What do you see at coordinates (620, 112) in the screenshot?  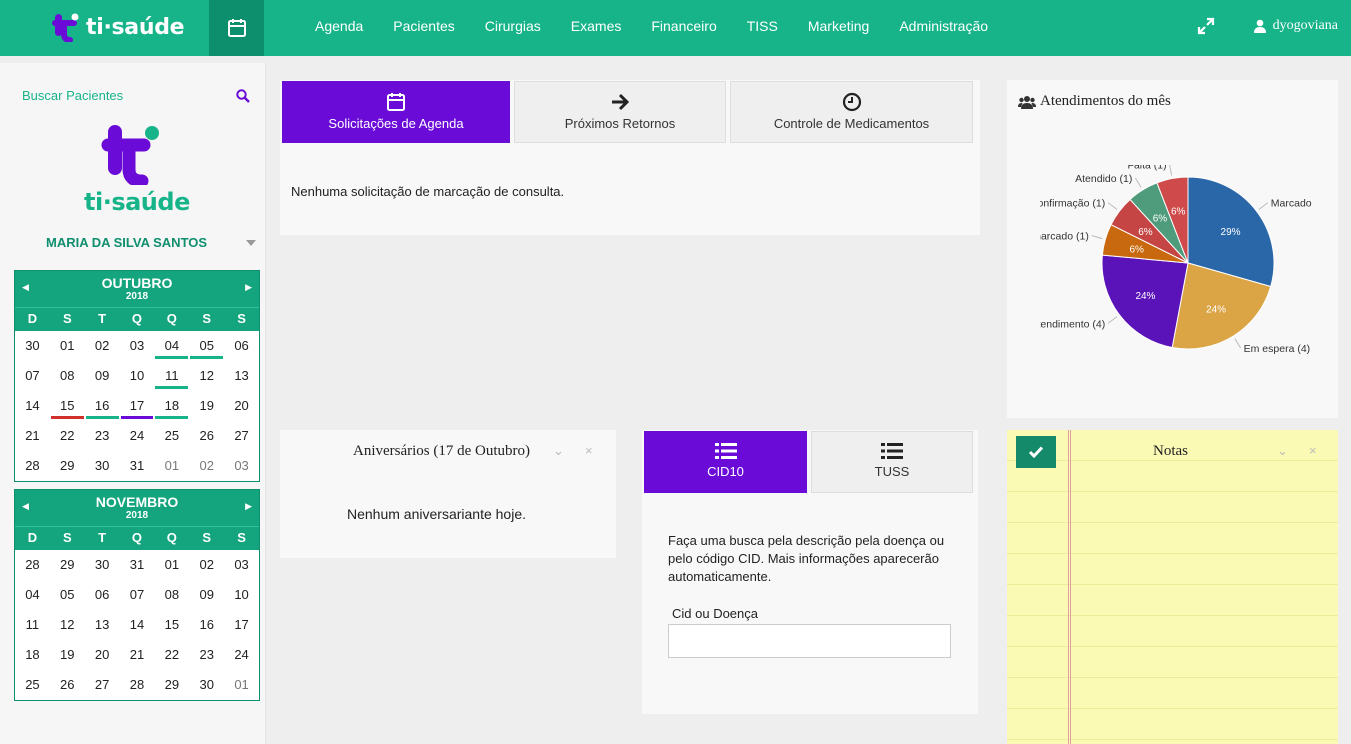 I see `tab-proximos-retornos: Próximos Retornos` at bounding box center [620, 112].